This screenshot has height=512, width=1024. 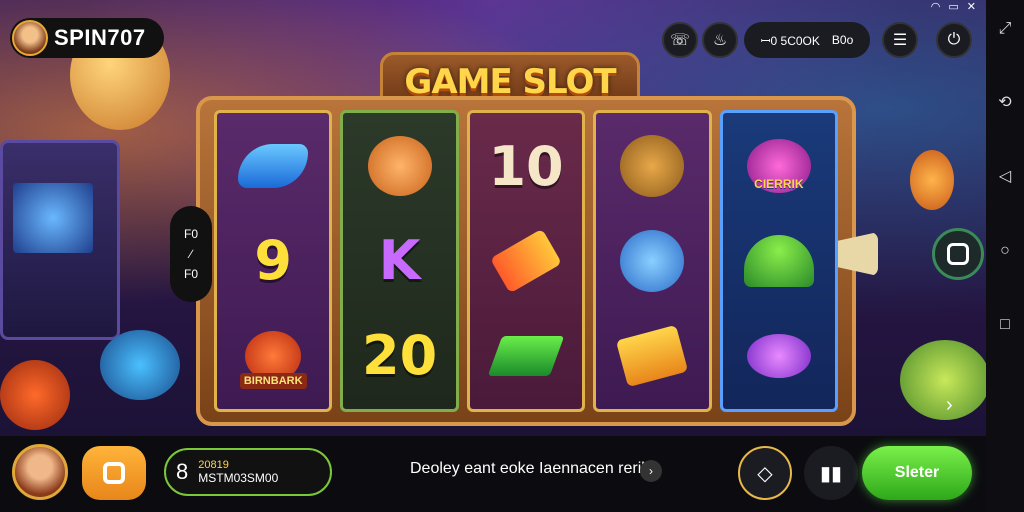 What do you see at coordinates (765, 473) in the screenshot?
I see `diamond-icon: ◇` at bounding box center [765, 473].